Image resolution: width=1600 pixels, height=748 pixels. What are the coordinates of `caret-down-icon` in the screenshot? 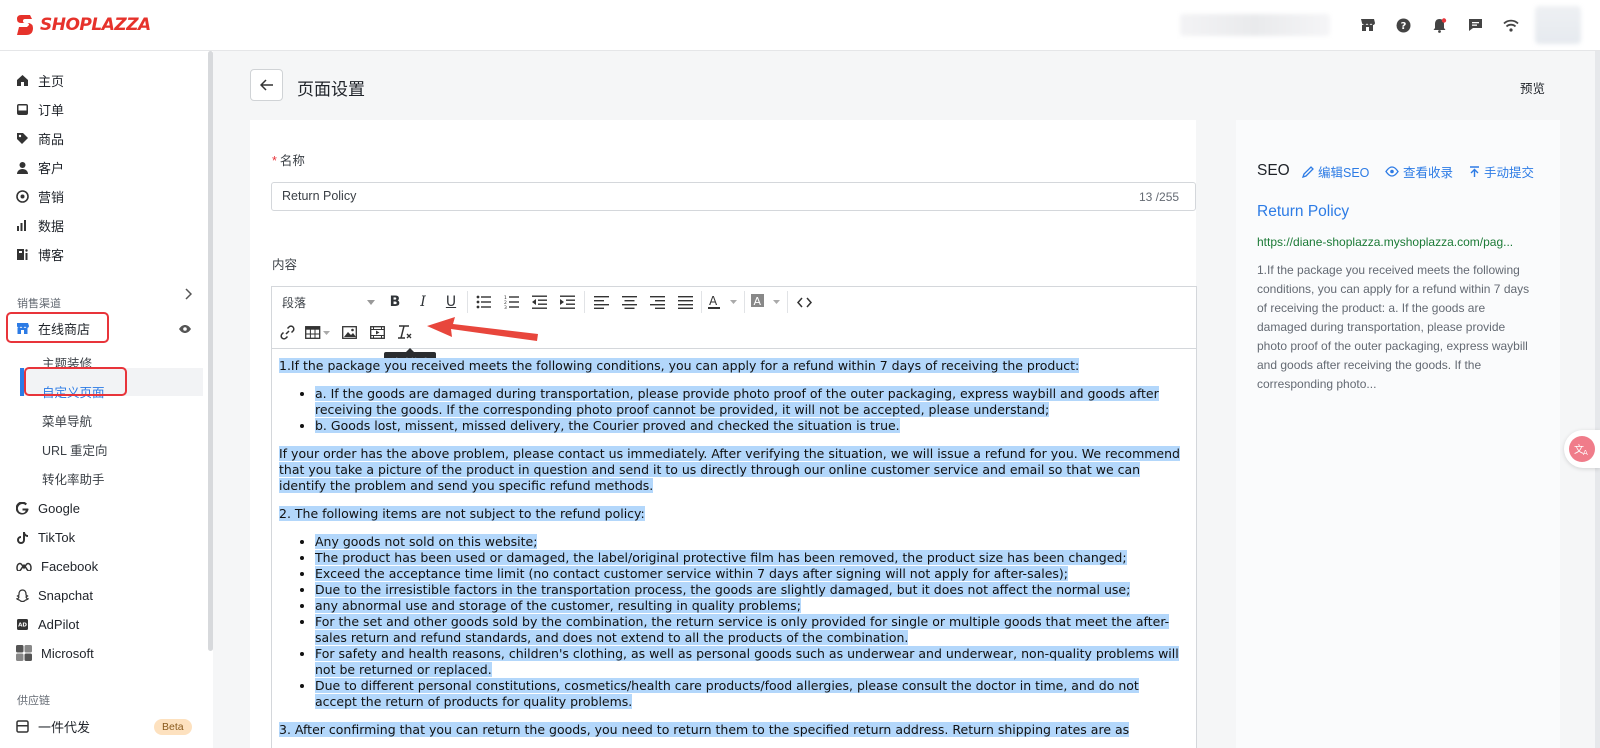 It's located at (371, 302).